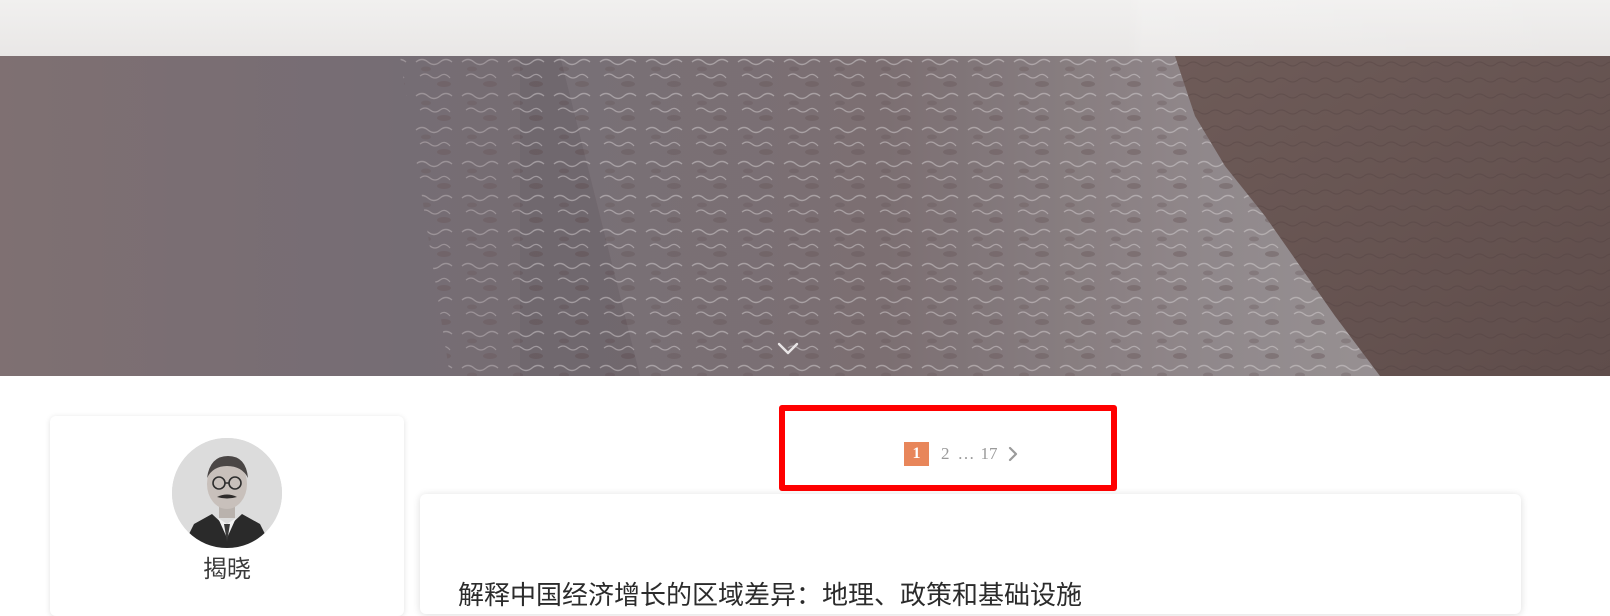  Describe the element at coordinates (948, 448) in the screenshot. I see `highlight-box` at that location.